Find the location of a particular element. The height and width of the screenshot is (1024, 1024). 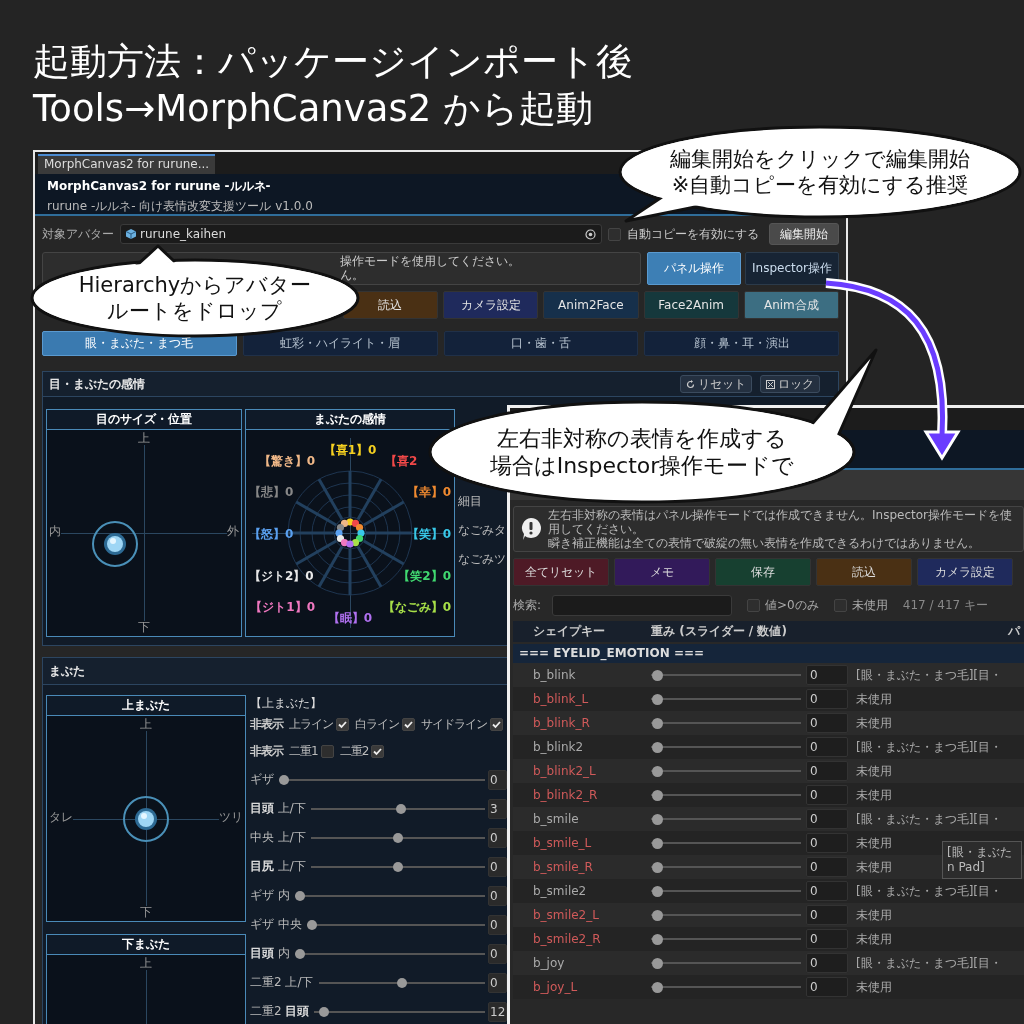

action-button: Anim2Face is located at coordinates (591, 305).